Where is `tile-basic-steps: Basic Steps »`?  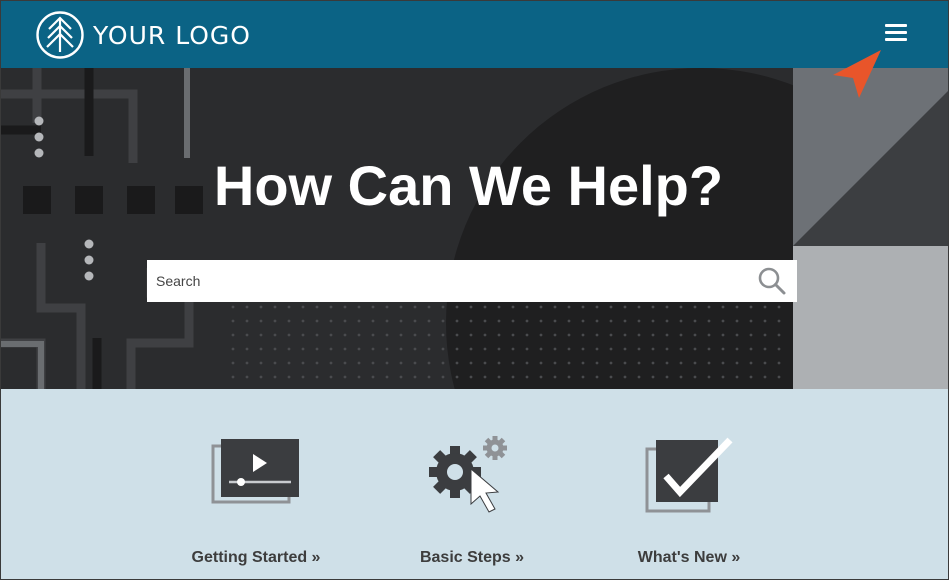
tile-basic-steps: Basic Steps » is located at coordinates (472, 484).